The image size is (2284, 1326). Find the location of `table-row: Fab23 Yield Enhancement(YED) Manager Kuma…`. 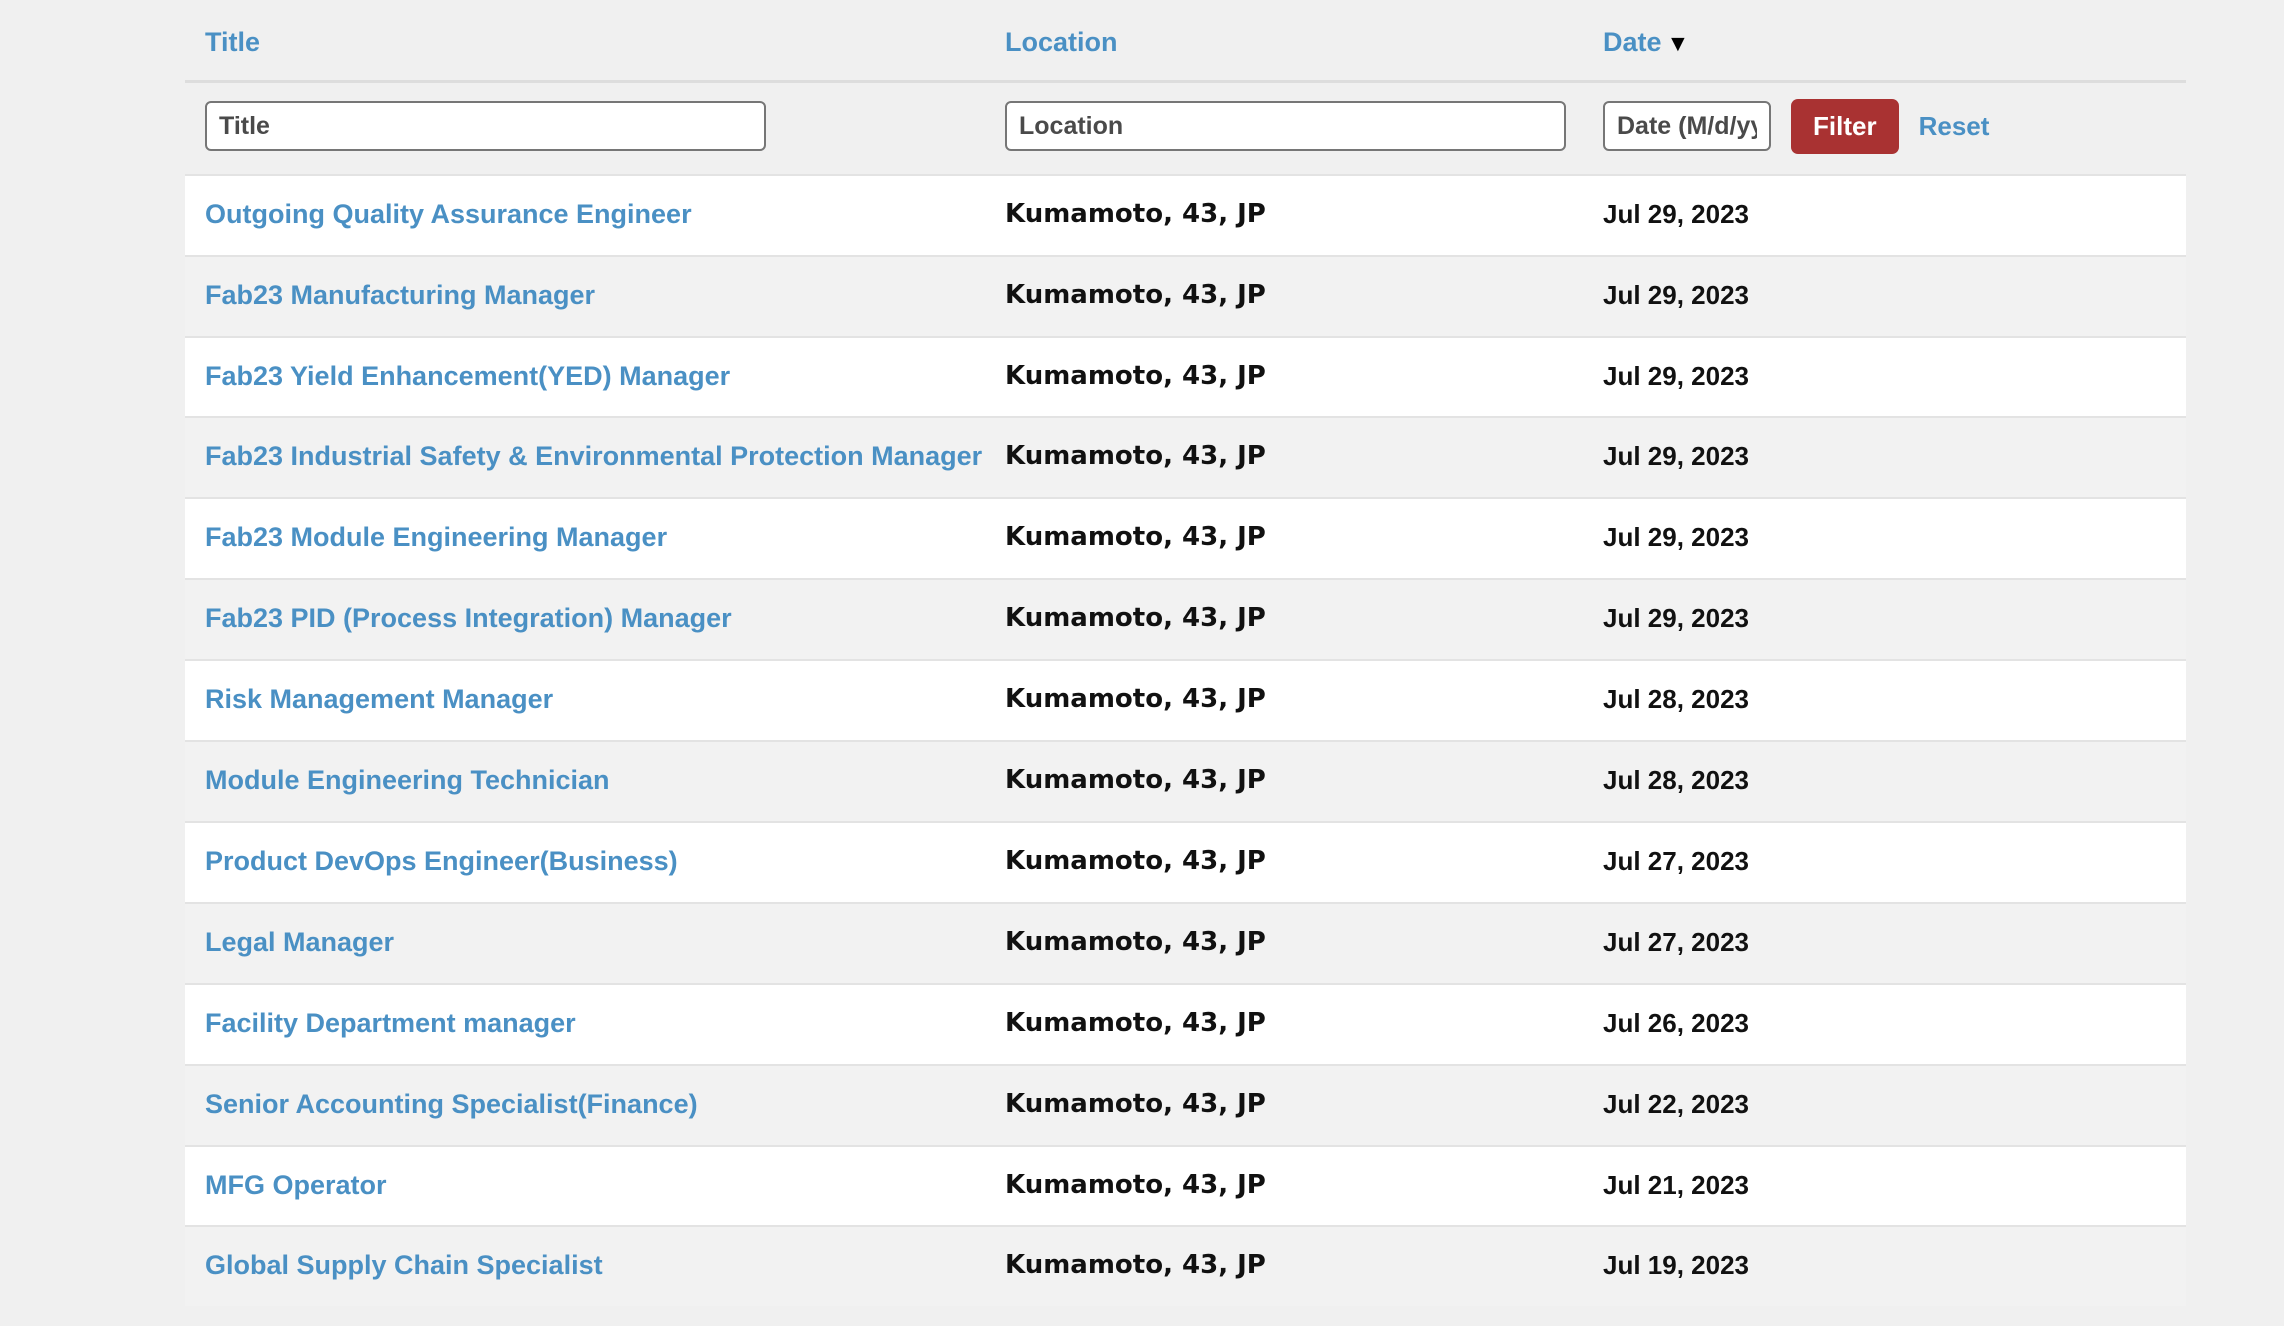

table-row: Fab23 Yield Enhancement(YED) Manager Kuma… is located at coordinates (1185, 376).